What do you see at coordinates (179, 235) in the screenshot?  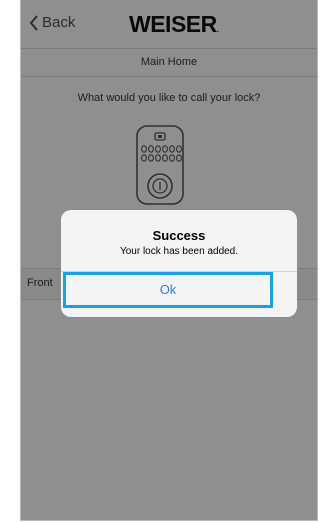 I see `alert-title: Success` at bounding box center [179, 235].